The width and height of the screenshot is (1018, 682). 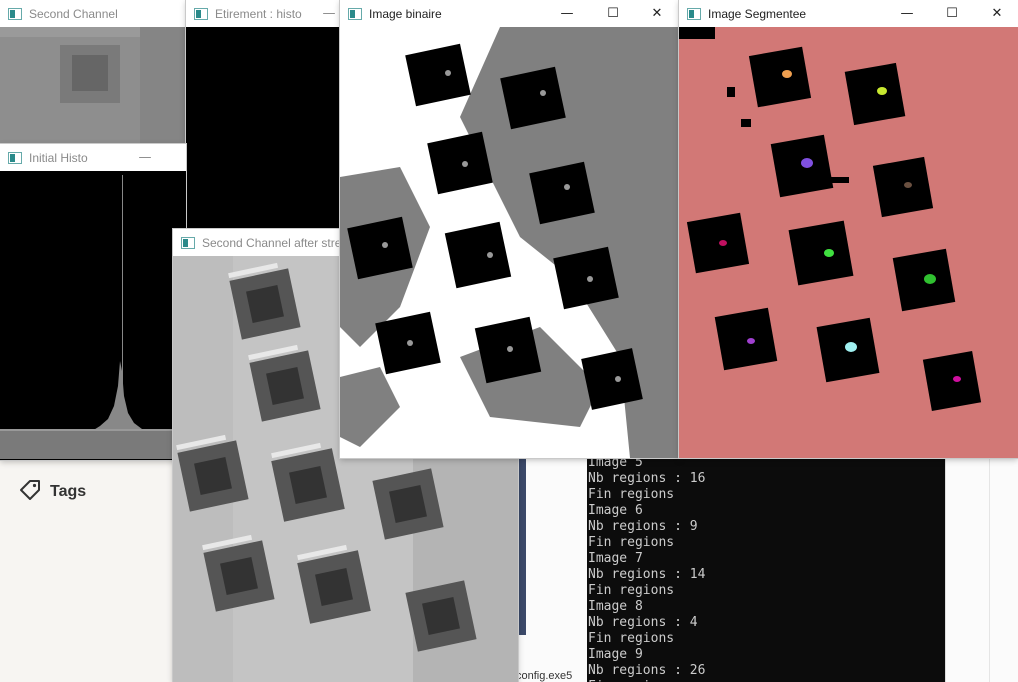 What do you see at coordinates (544, 676) in the screenshot?
I see `editor-file-tab: config.exe5` at bounding box center [544, 676].